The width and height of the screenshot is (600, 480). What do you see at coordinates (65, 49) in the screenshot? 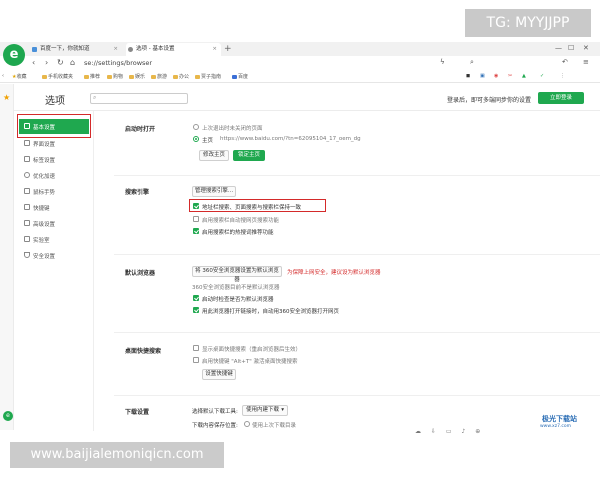
I see `tab-label: 百度一下，你就知道` at bounding box center [65, 49].